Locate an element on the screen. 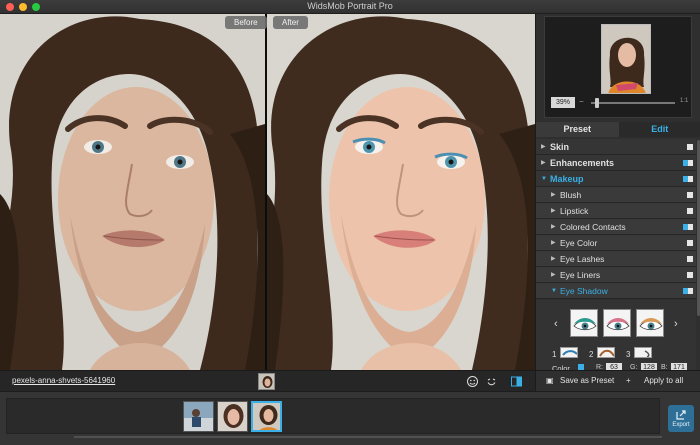 The image size is (700, 445). preset-actions-bar: ▣ Save as Preset + Apply to all is located at coordinates (617, 380).